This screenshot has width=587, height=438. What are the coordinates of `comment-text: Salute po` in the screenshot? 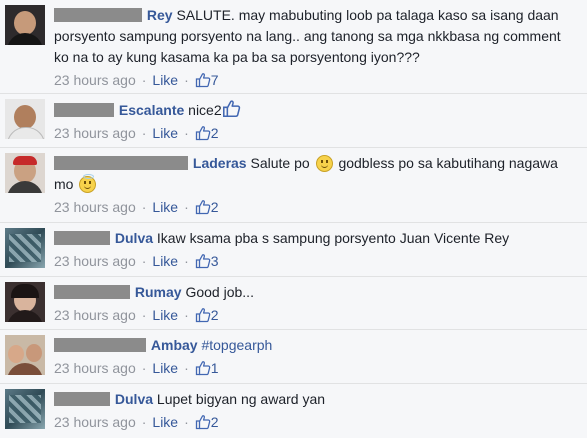 It's located at (280, 163).